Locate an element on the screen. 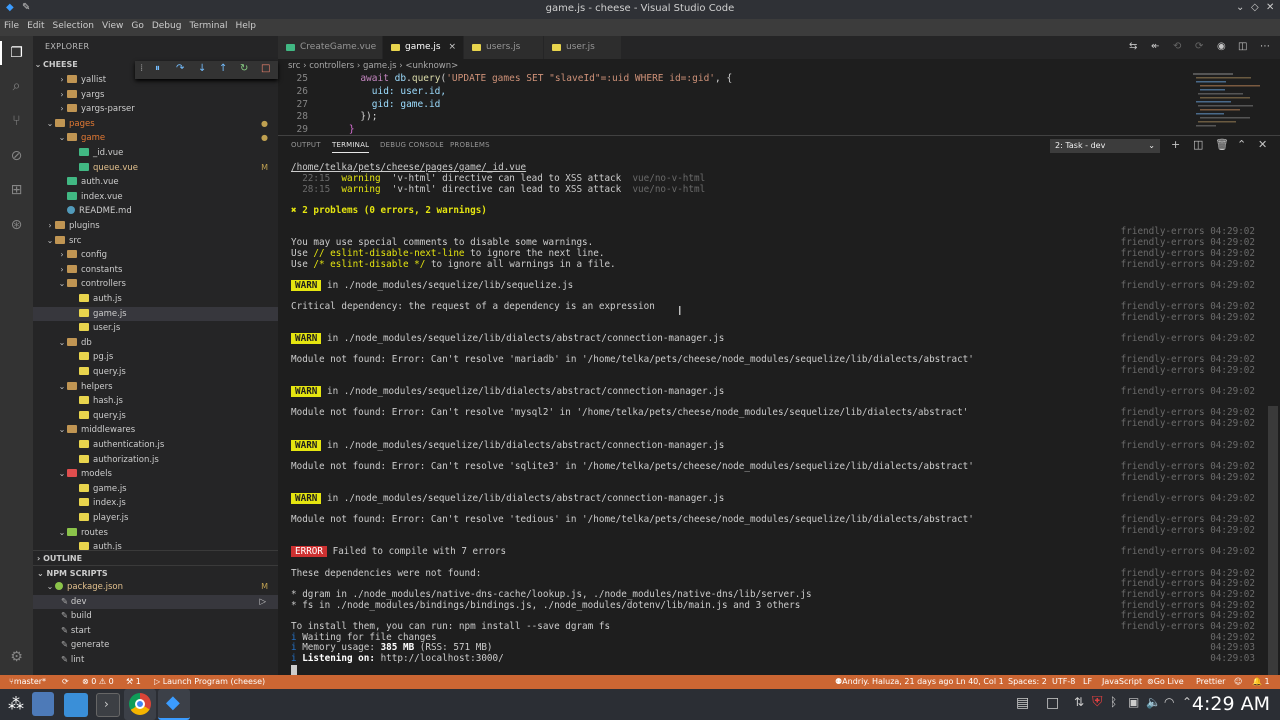 Image resolution: width=1280 pixels, height=720 pixels. minimap is located at coordinates (1228, 104).